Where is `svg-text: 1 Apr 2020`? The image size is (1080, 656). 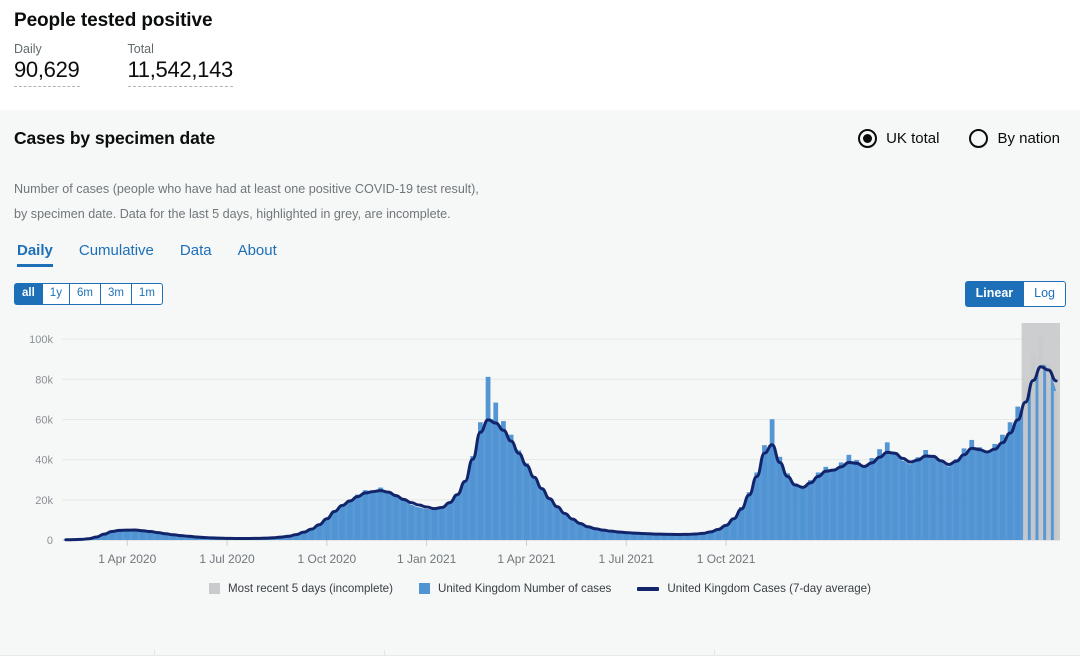 svg-text: 1 Apr 2020 is located at coordinates (127, 559).